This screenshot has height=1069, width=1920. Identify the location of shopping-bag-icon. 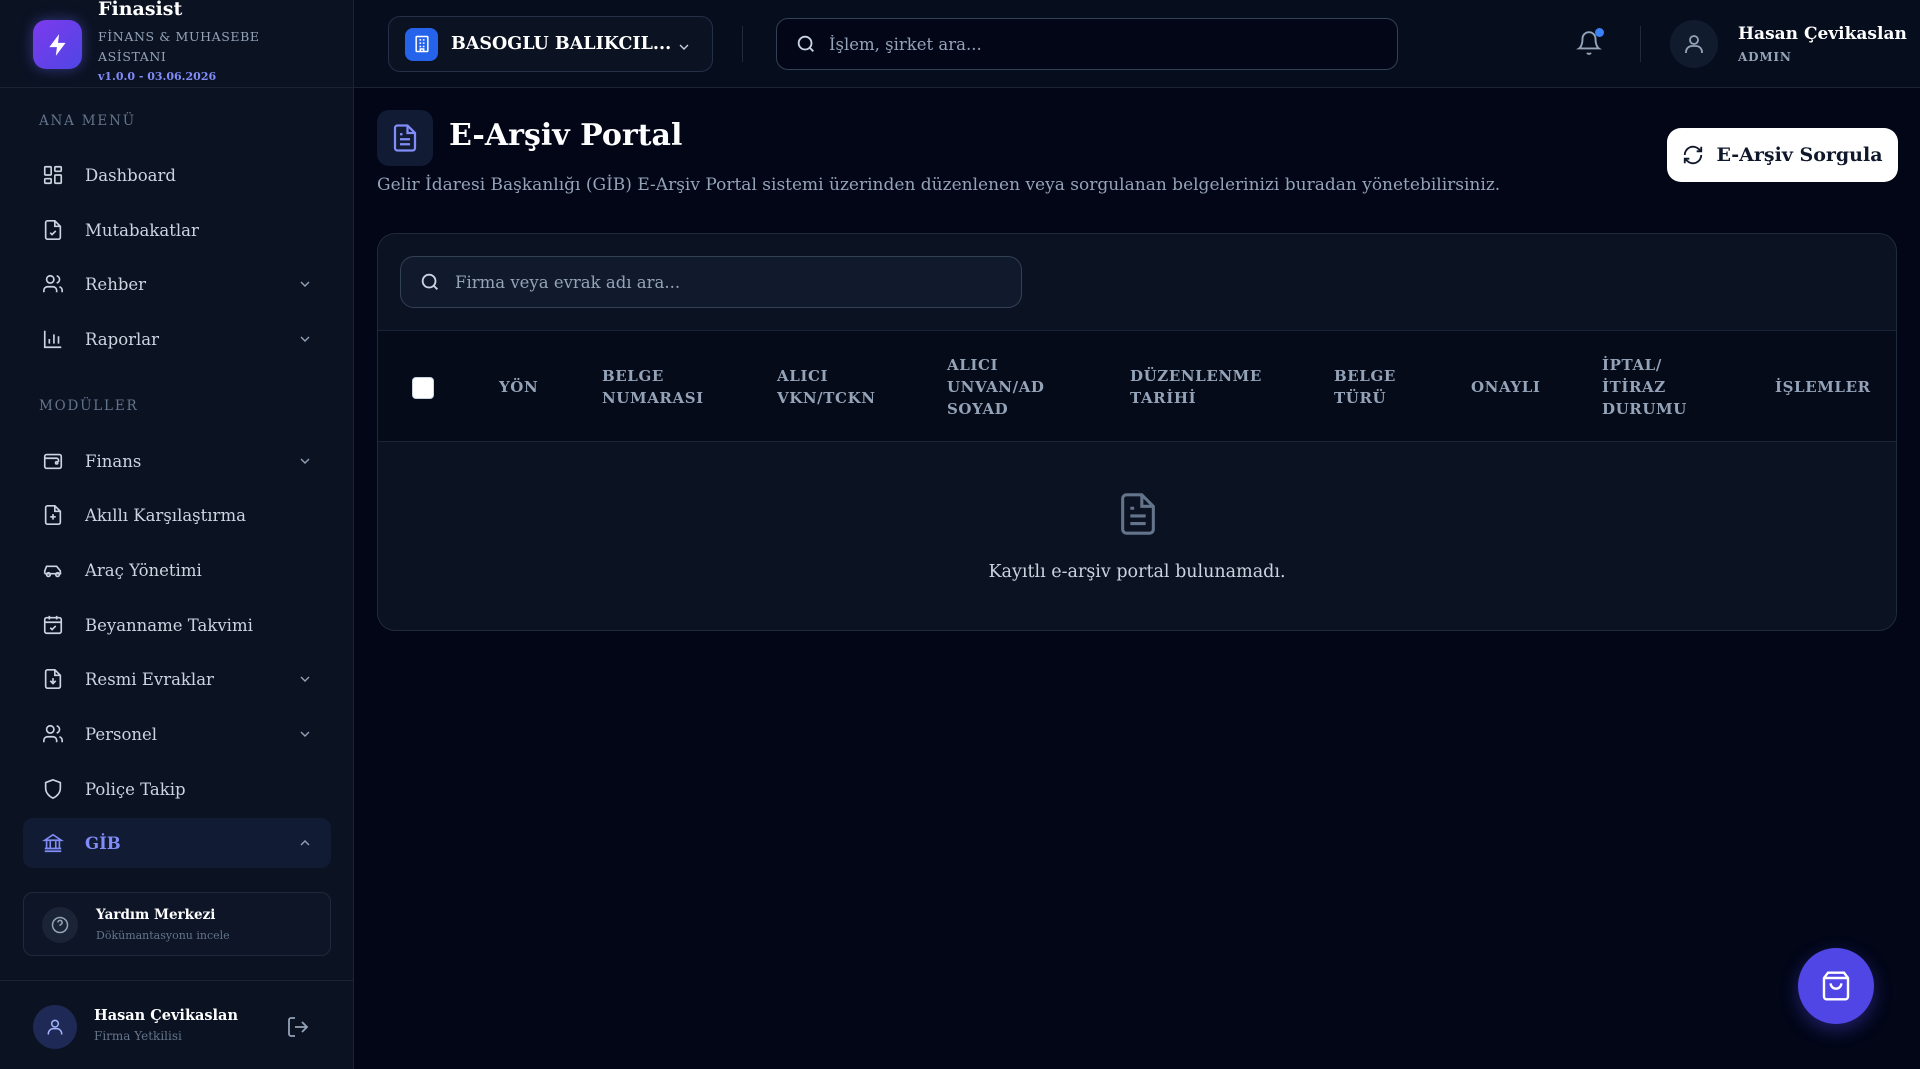
(1836, 986).